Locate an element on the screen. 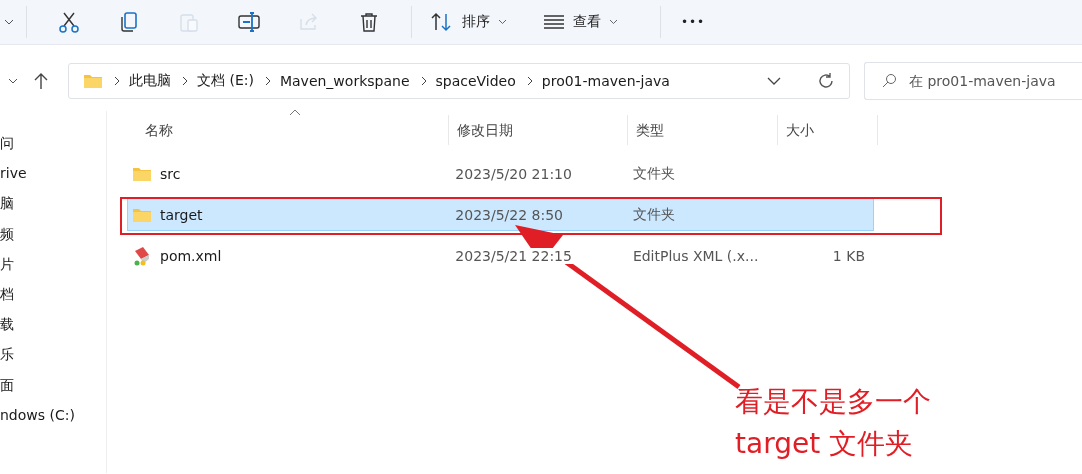 This screenshot has height=474, width=1082. table-cell-text: 2023/5/22 8:50 is located at coordinates (509, 214).